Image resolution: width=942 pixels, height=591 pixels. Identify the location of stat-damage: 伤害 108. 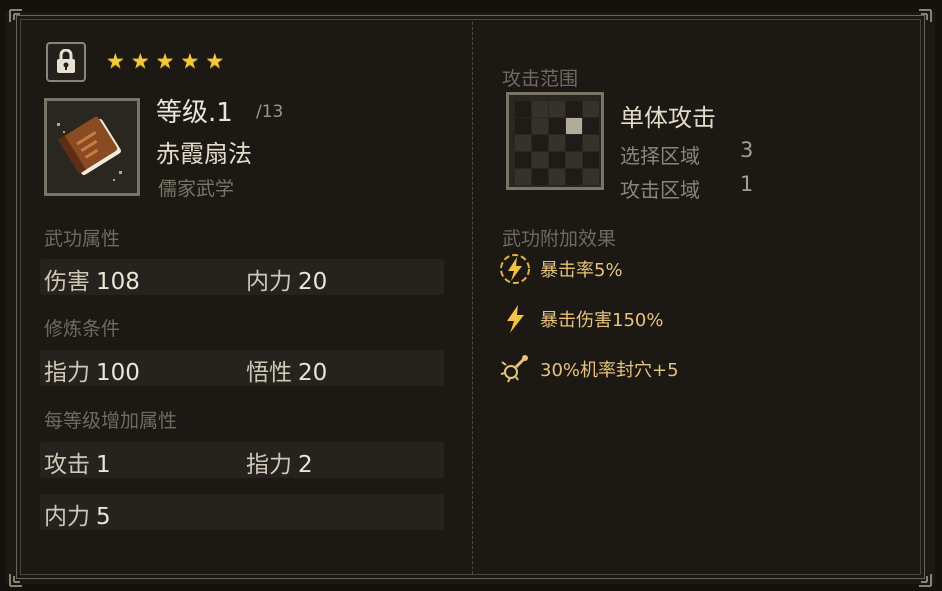
(92, 279).